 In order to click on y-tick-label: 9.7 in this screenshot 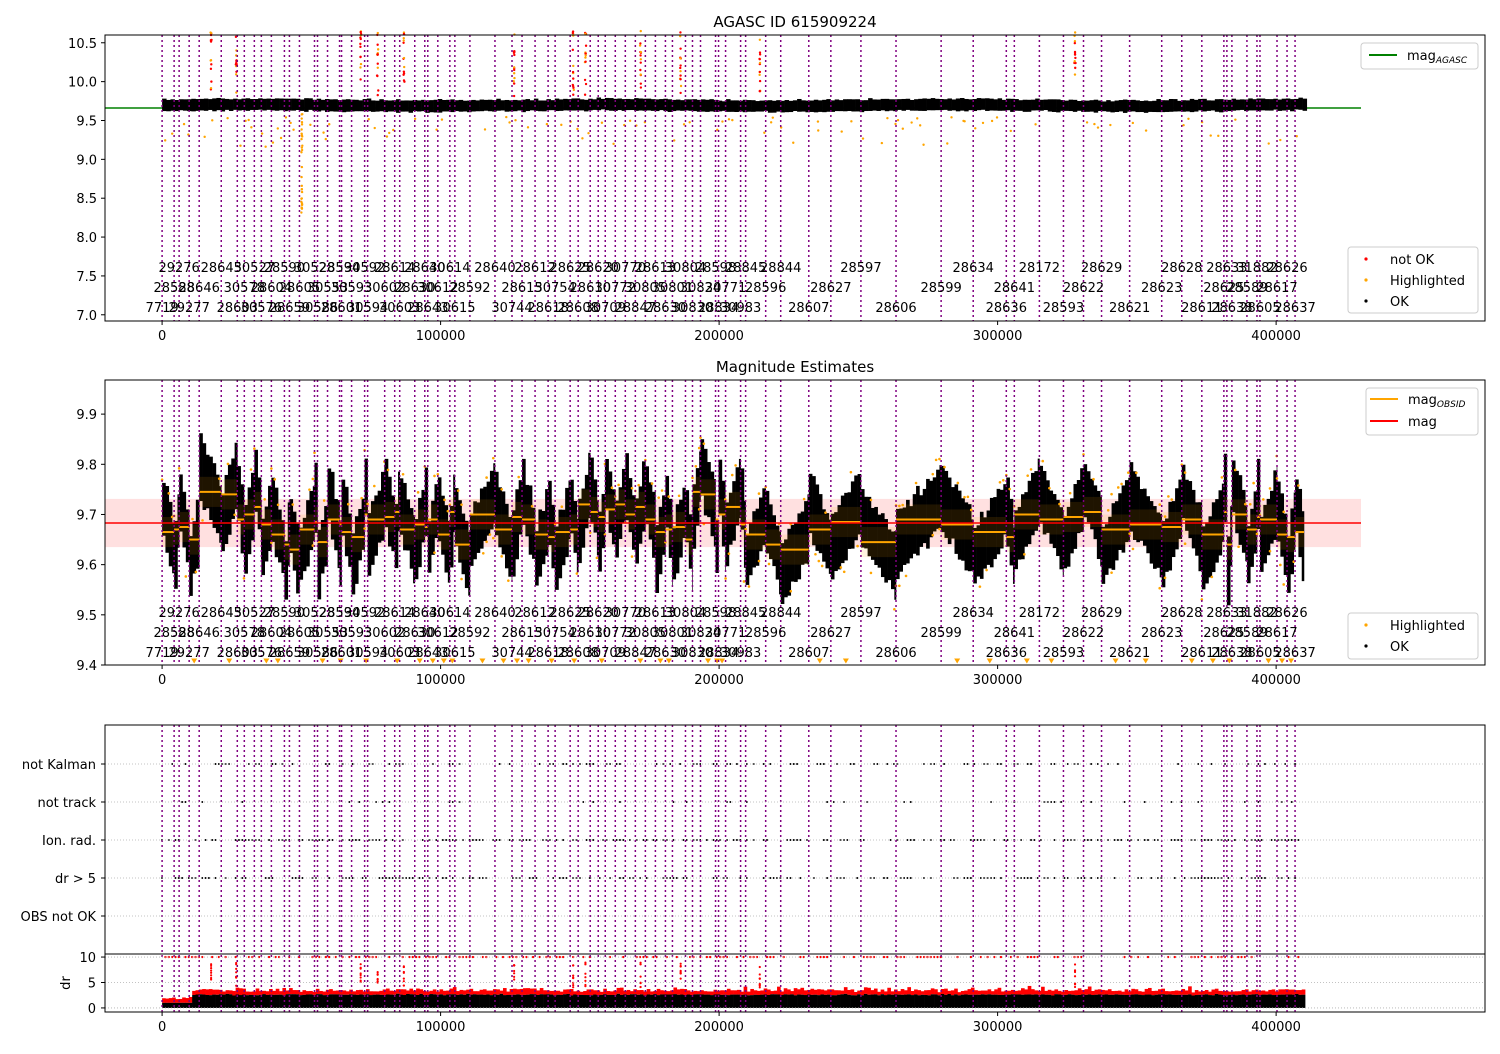, I will do `click(86, 515)`.